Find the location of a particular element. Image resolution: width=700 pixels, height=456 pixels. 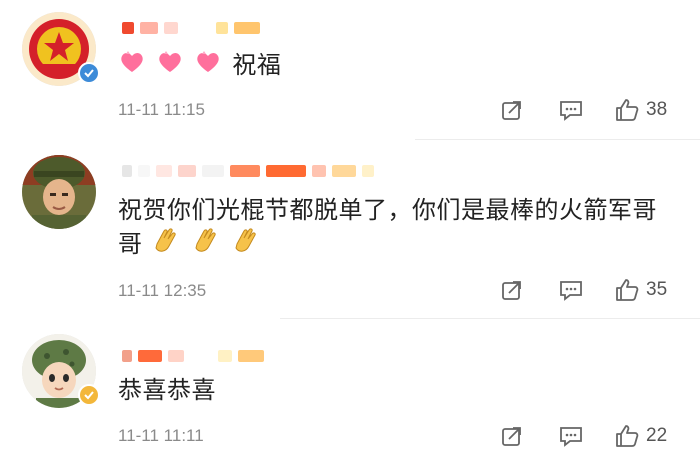

soldier-avatar-icon is located at coordinates (59, 192).